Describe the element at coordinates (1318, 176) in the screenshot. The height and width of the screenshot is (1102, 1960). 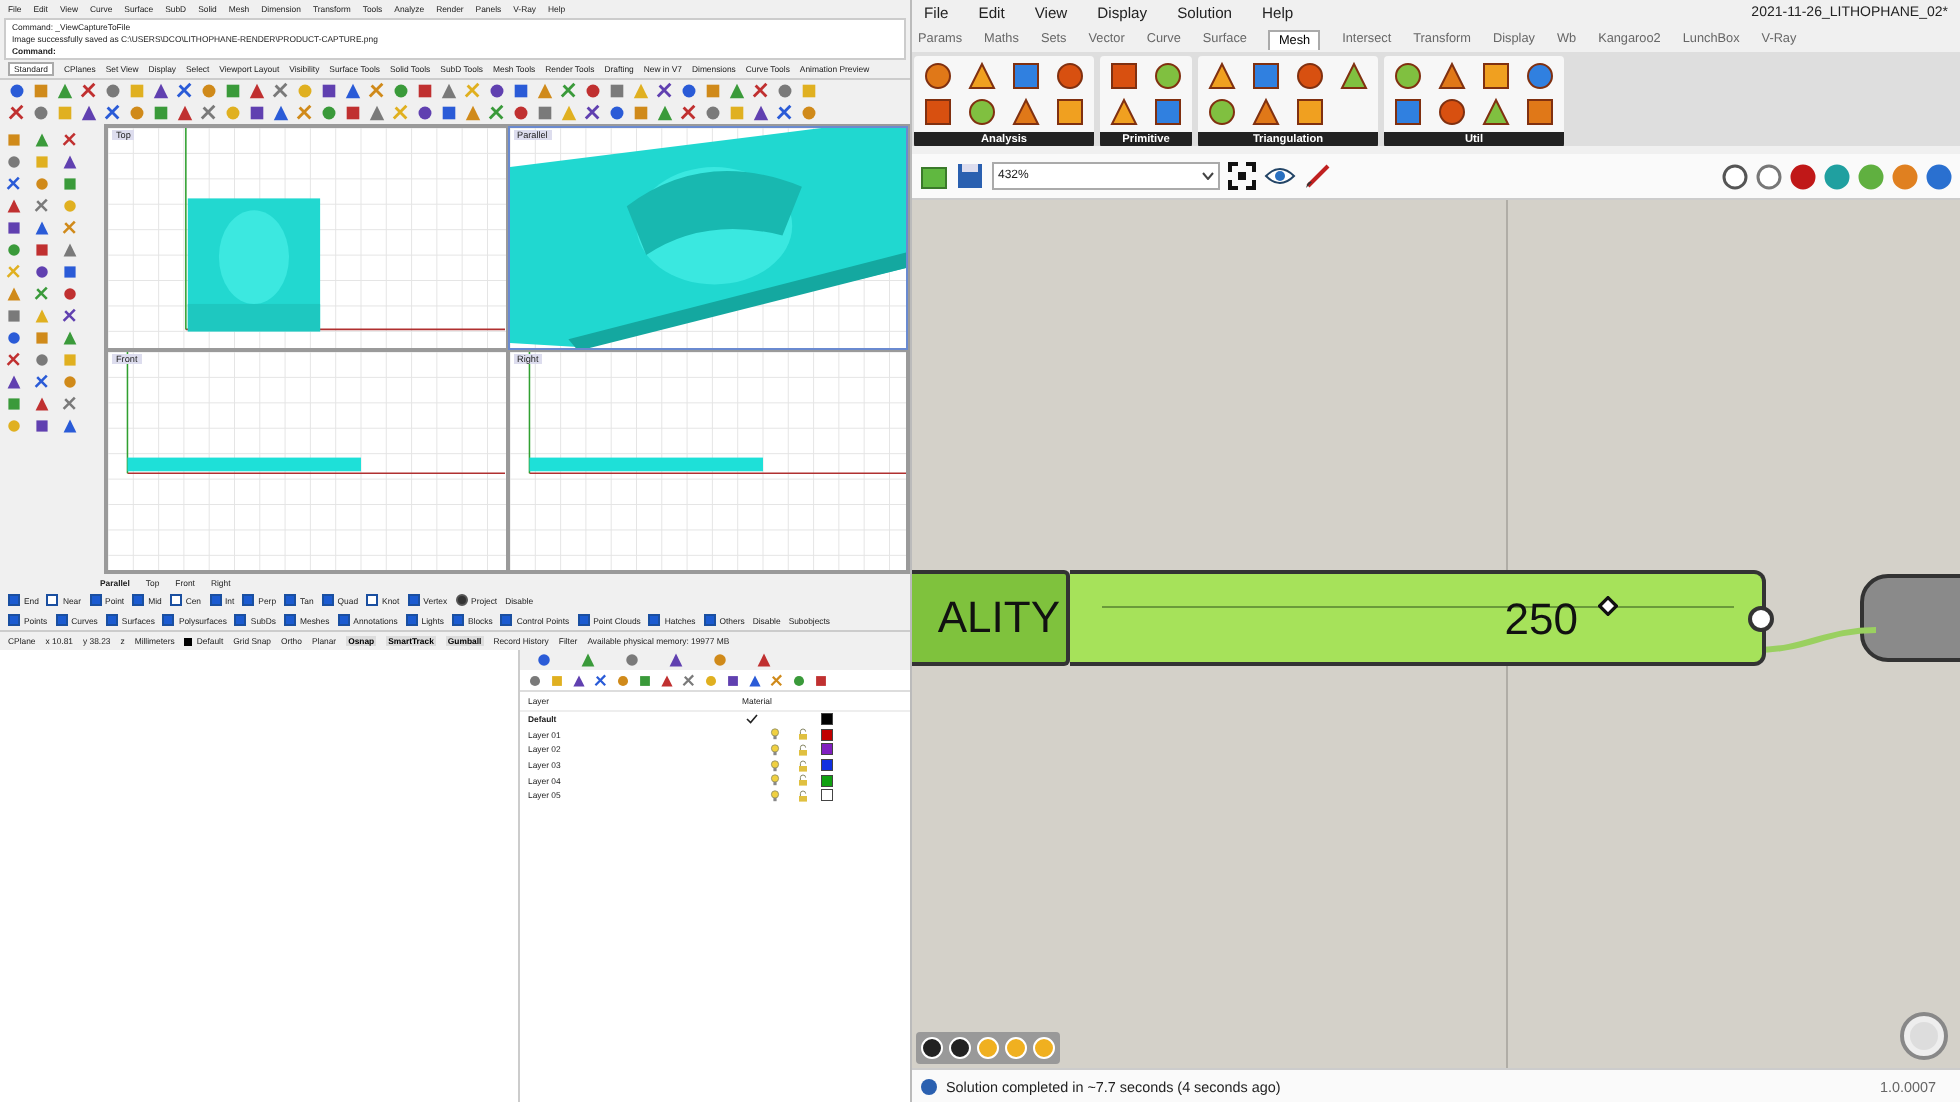
I see `brush-icon` at that location.